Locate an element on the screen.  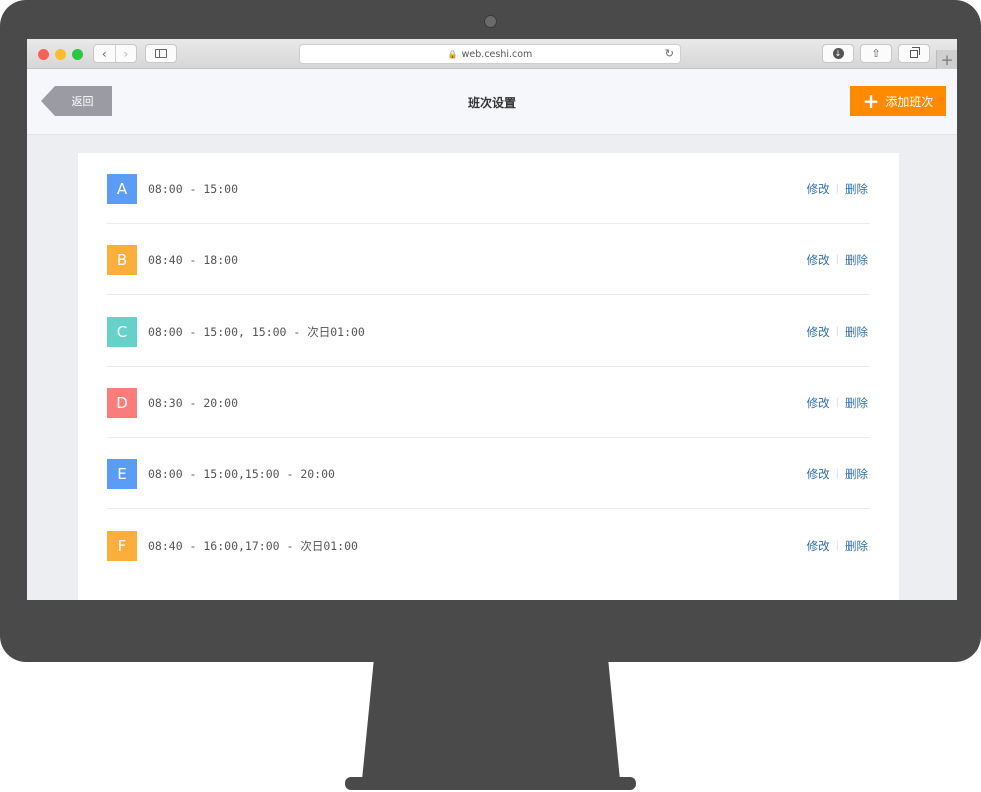
monitor-stand is located at coordinates (491, 721).